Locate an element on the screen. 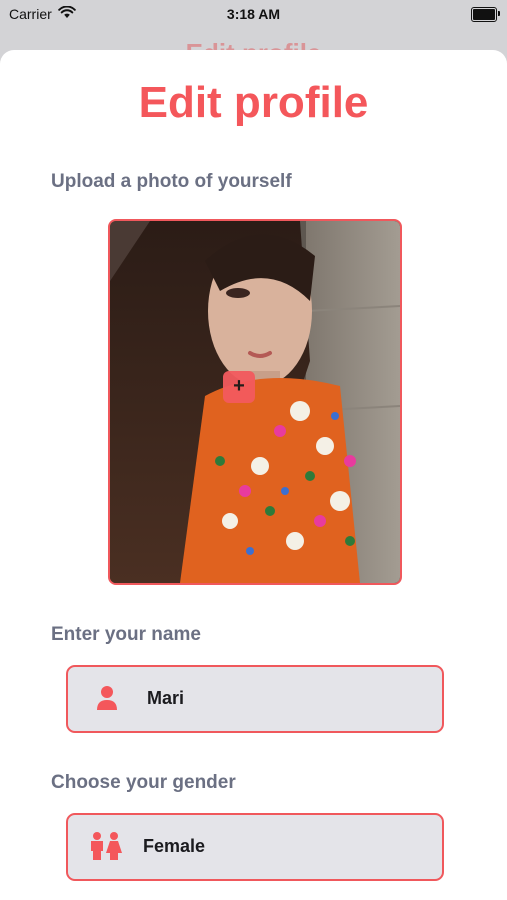 The width and height of the screenshot is (507, 900). gender-value: Female is located at coordinates (174, 846).